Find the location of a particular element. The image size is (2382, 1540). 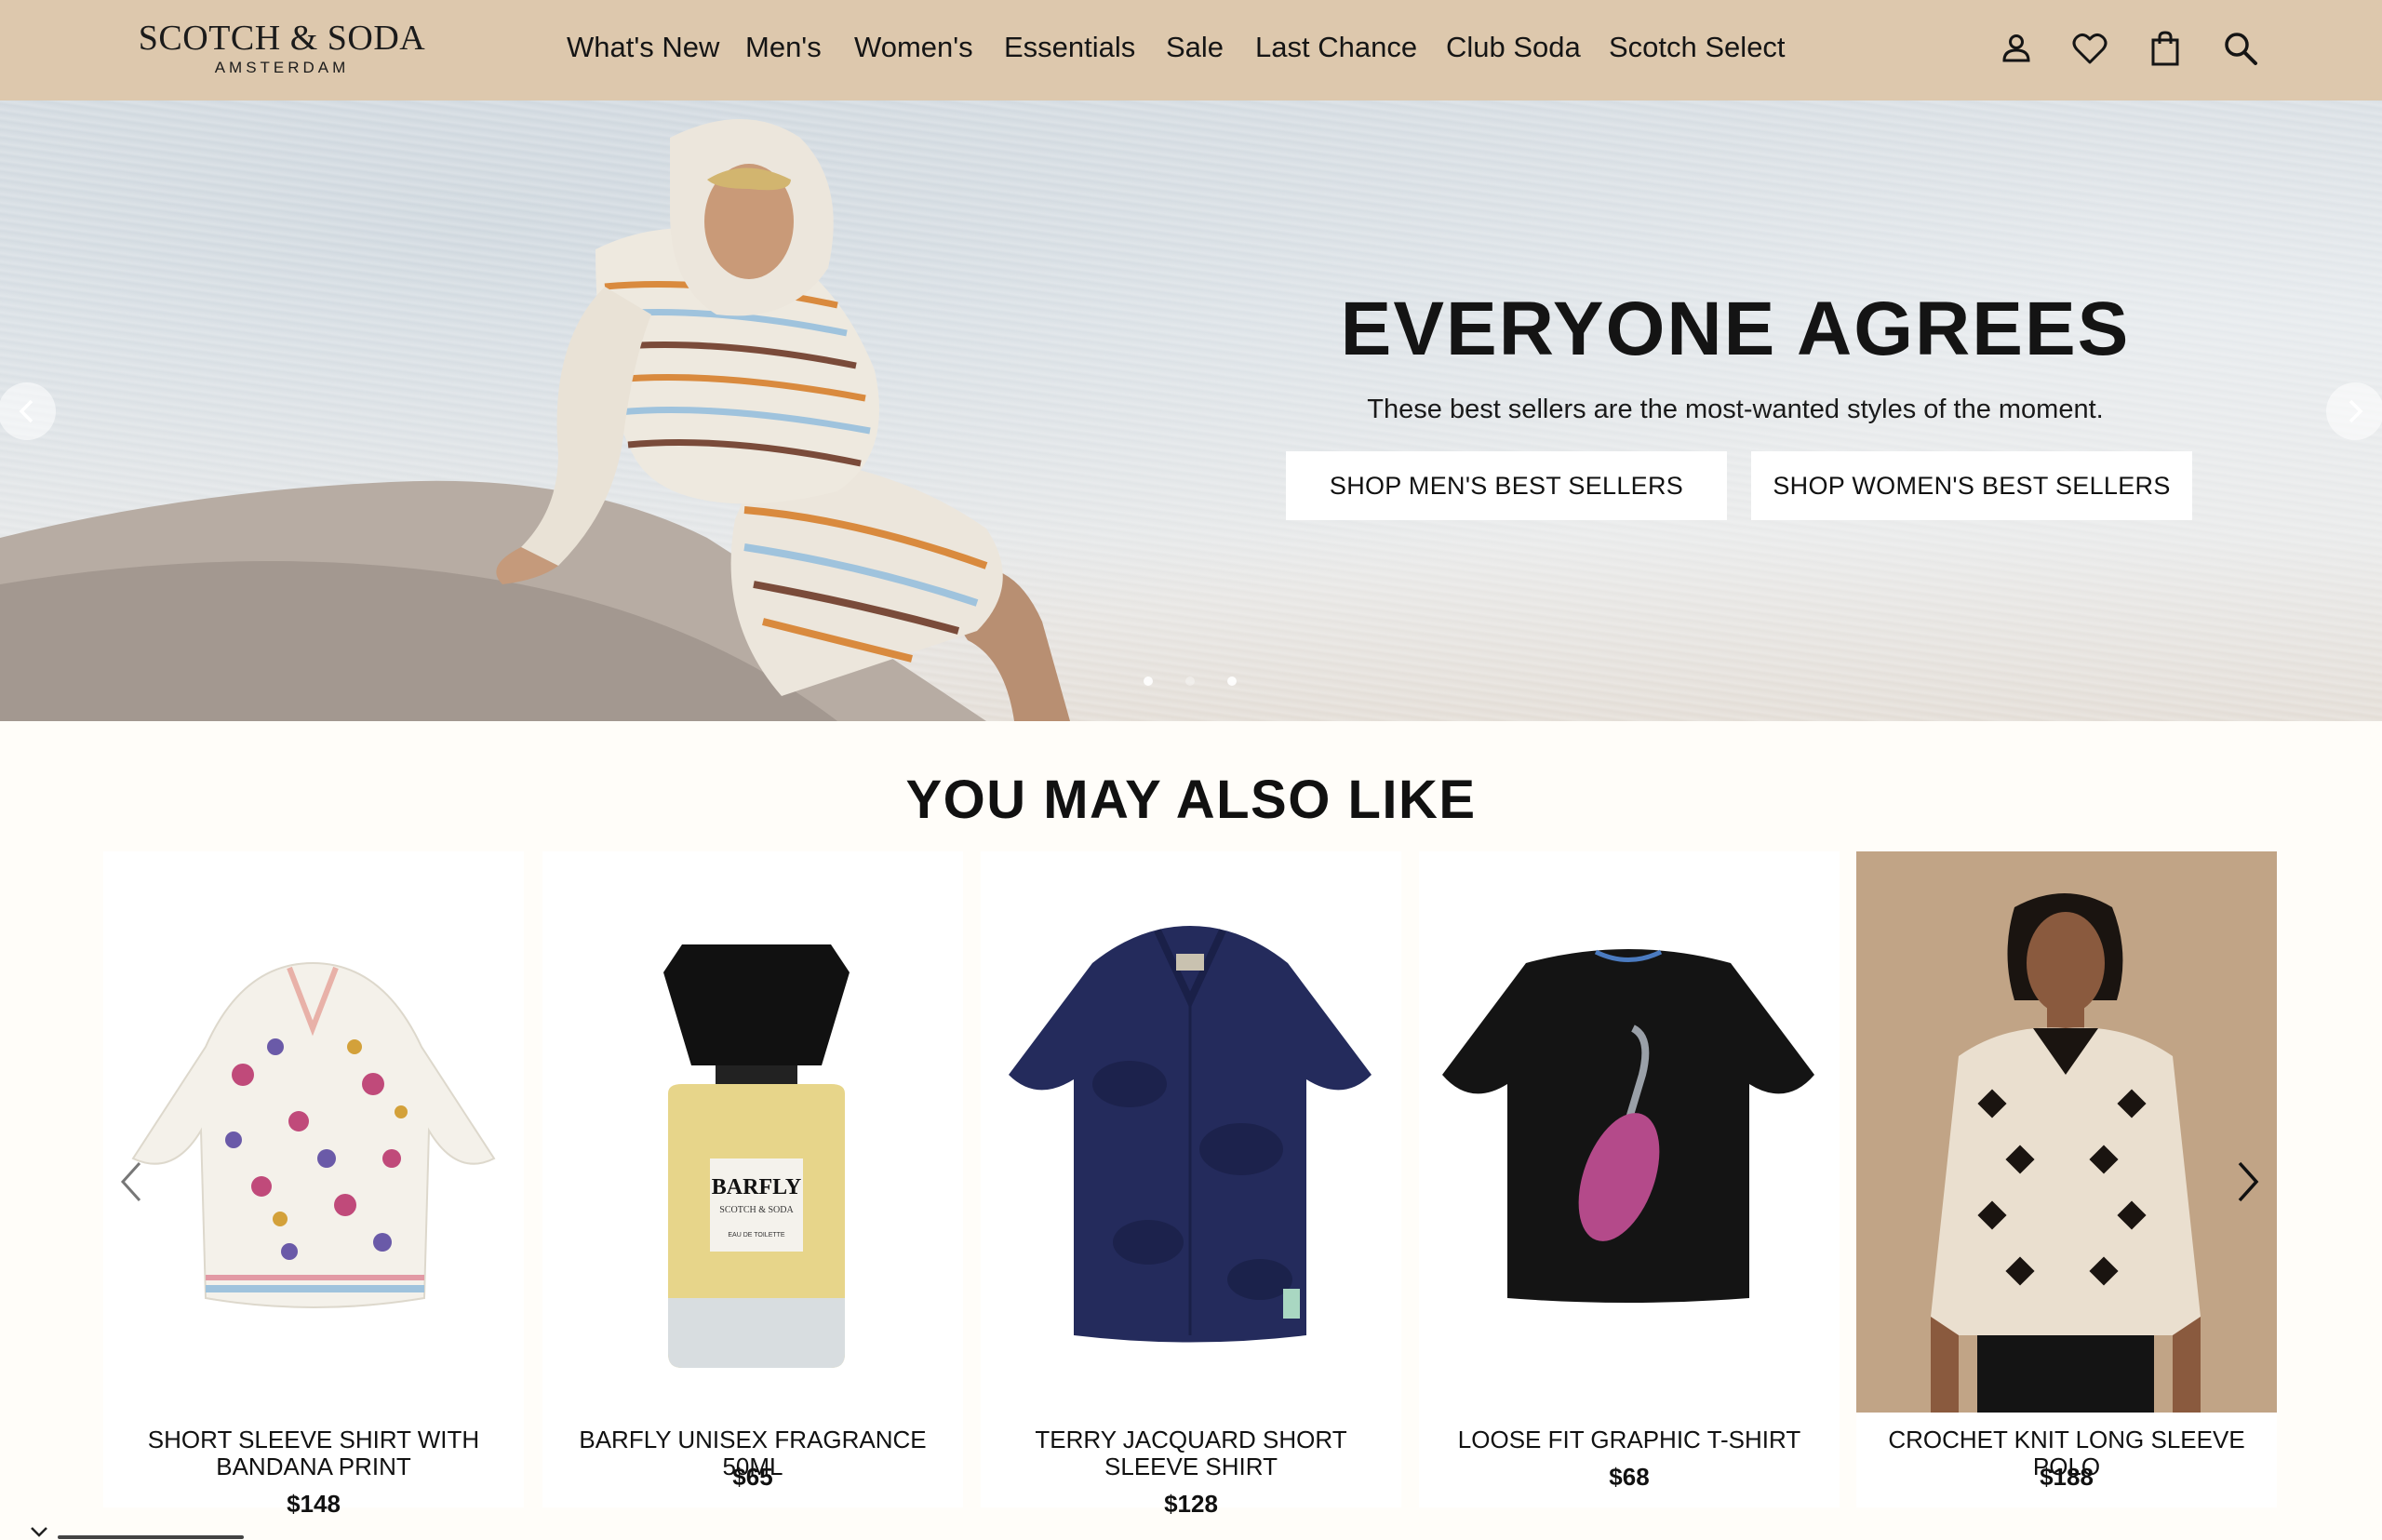

product-price: $128 is located at coordinates (1191, 1504).